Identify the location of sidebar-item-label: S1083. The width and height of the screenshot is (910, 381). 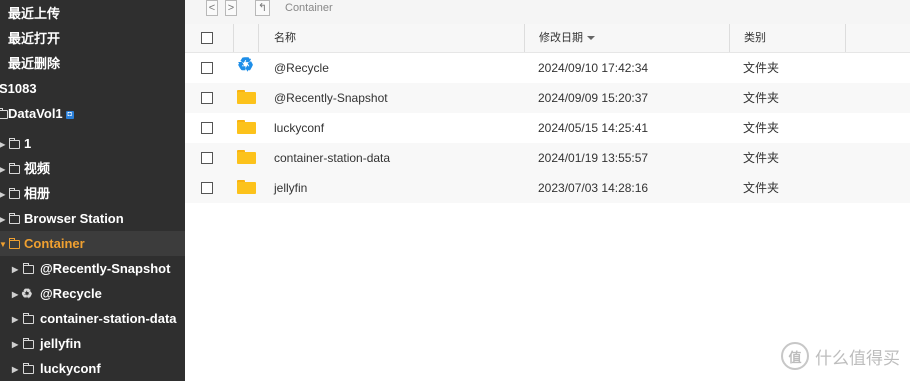
(18, 88).